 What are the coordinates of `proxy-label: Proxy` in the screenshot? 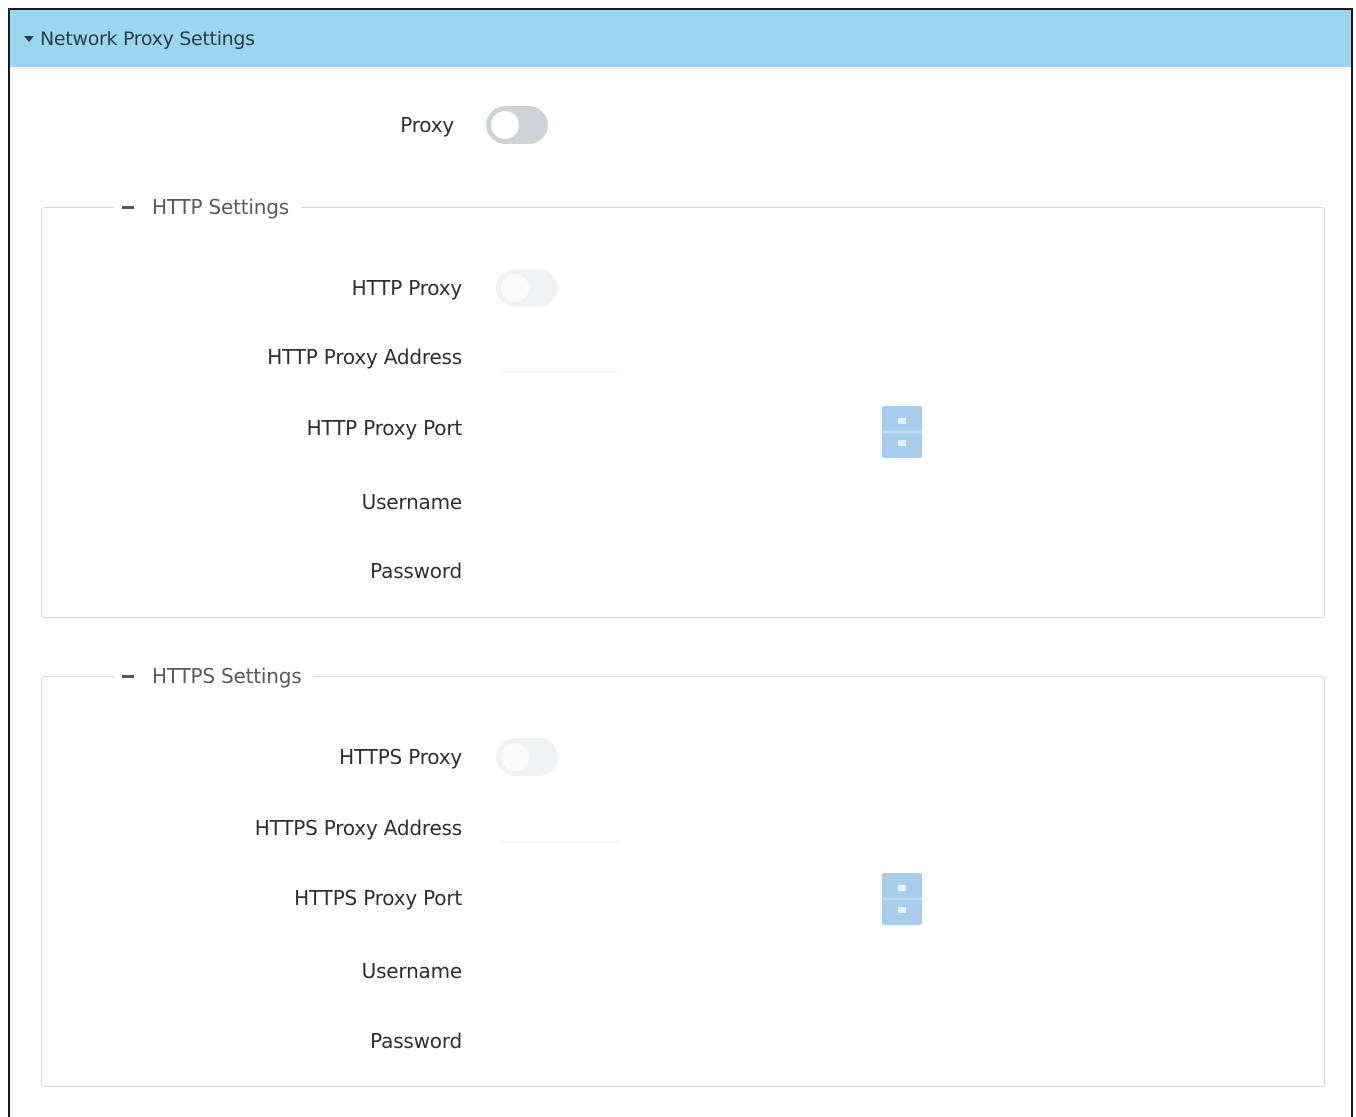 It's located at (427, 125).